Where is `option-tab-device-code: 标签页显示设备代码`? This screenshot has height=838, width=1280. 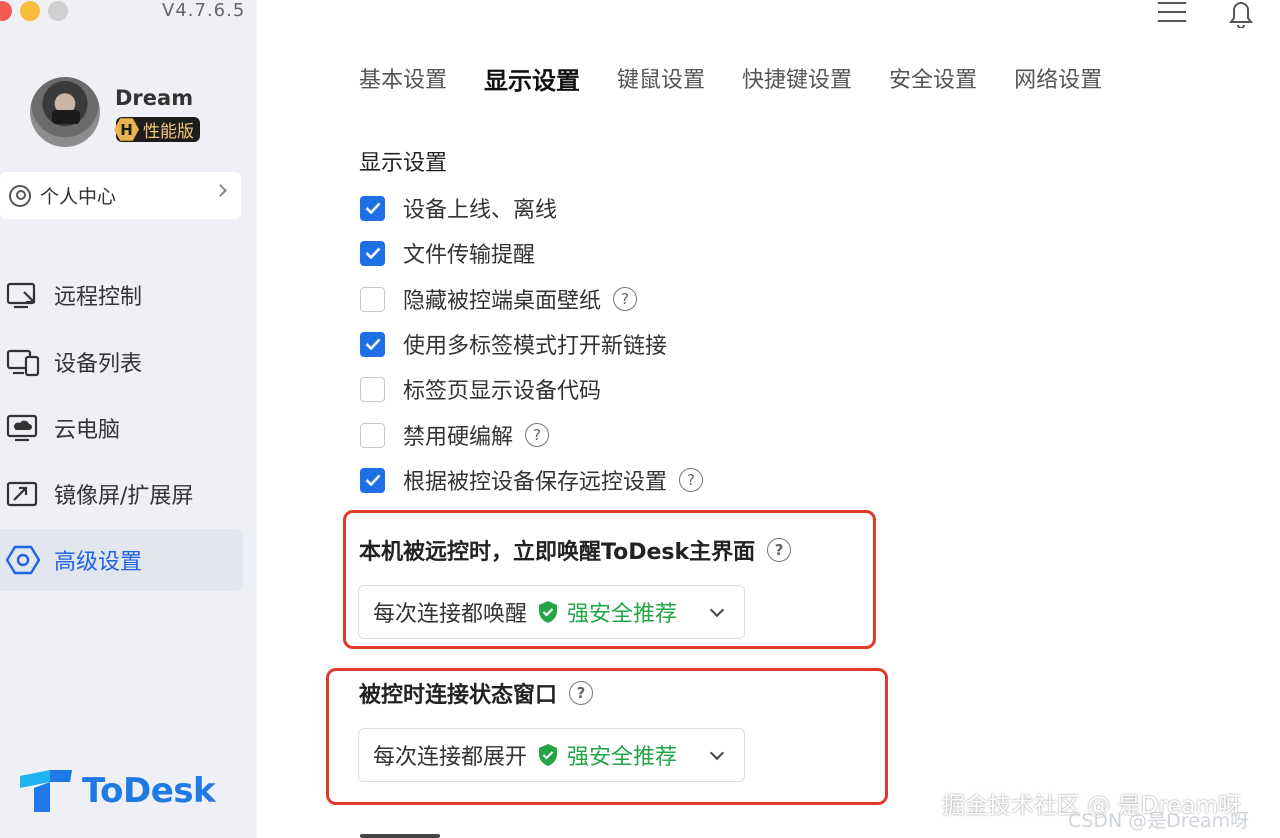 option-tab-device-code: 标签页显示设备代码 is located at coordinates (480, 389).